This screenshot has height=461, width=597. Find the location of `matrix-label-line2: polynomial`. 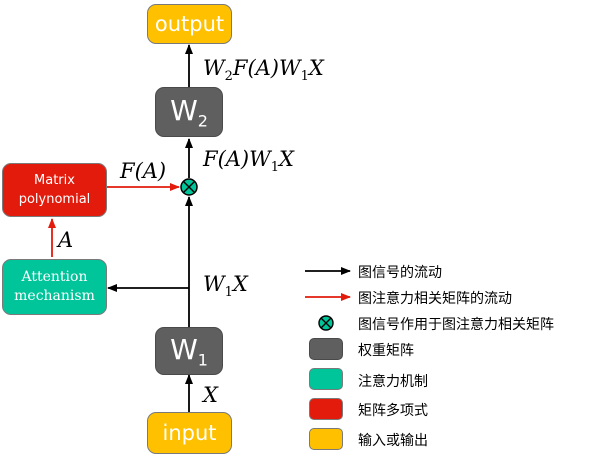

matrix-label-line2: polynomial is located at coordinates (54, 199).